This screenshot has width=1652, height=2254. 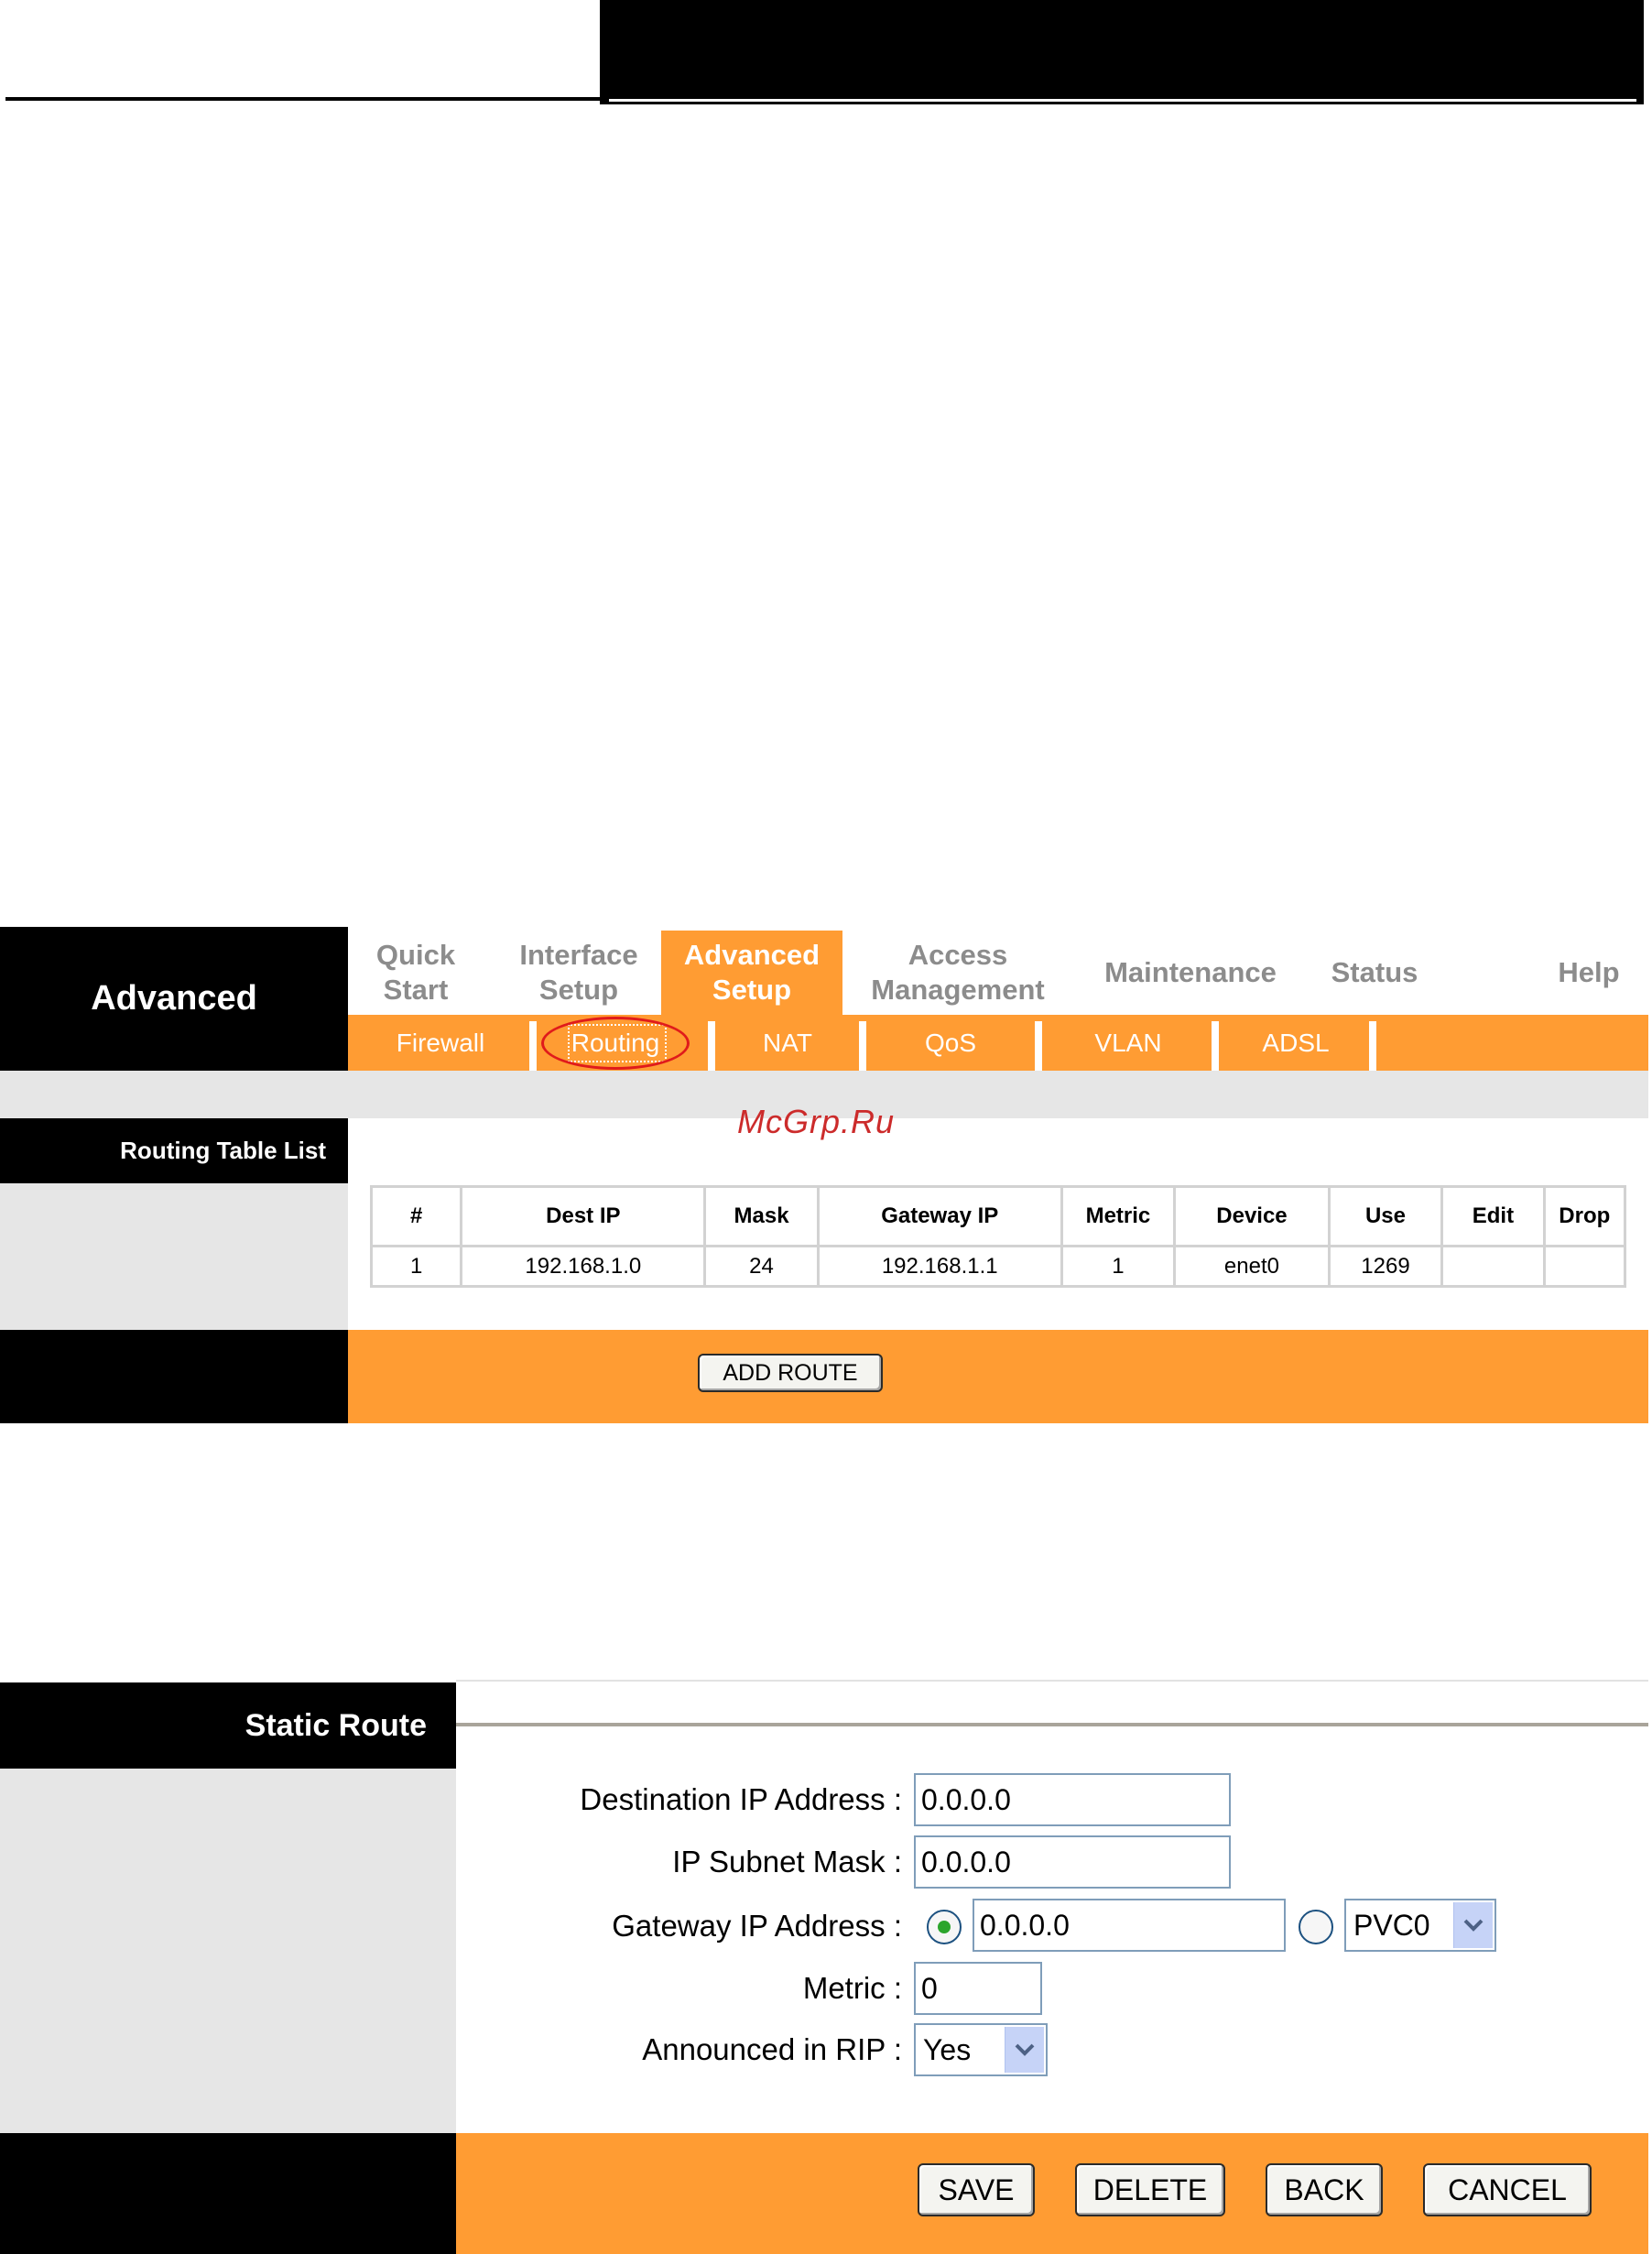 I want to click on save-button: SAVE, so click(x=977, y=2189).